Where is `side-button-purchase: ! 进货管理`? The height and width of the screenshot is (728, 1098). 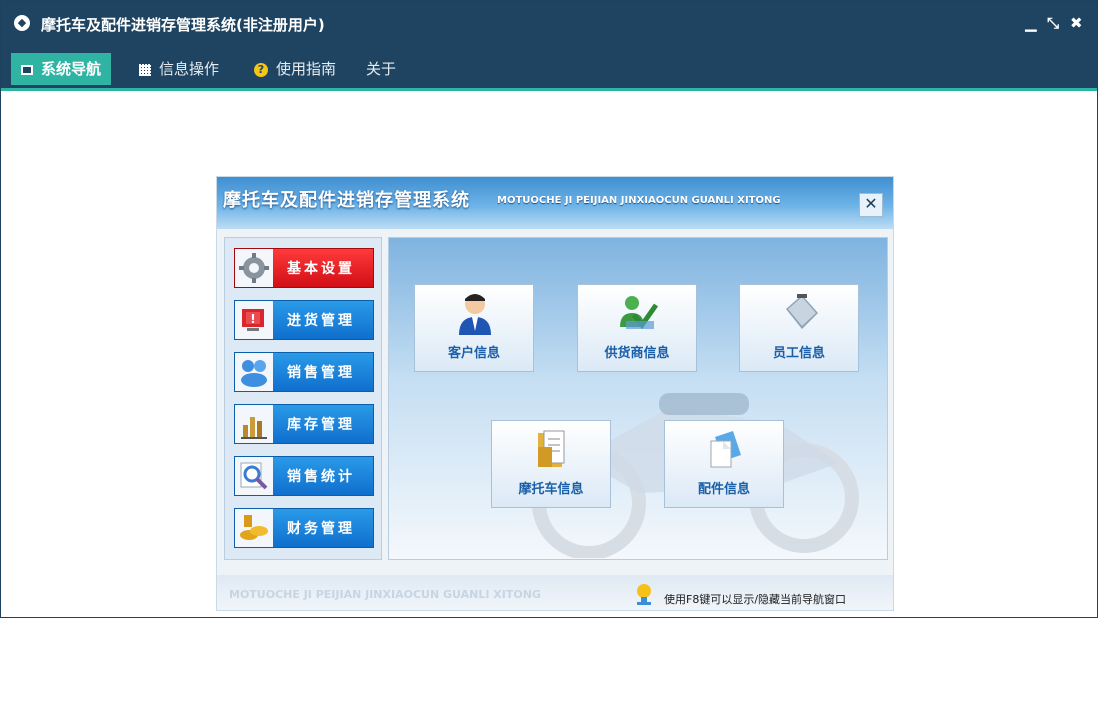 side-button-purchase: ! 进货管理 is located at coordinates (304, 320).